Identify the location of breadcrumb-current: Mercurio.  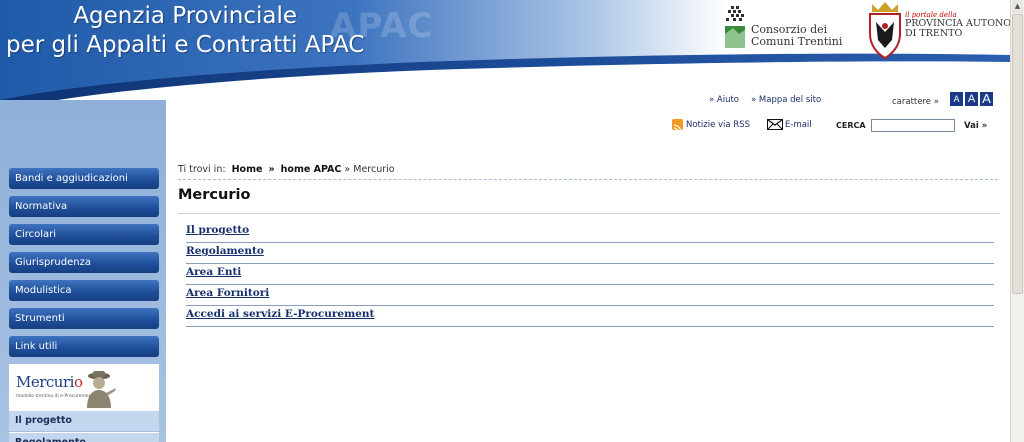
(374, 169).